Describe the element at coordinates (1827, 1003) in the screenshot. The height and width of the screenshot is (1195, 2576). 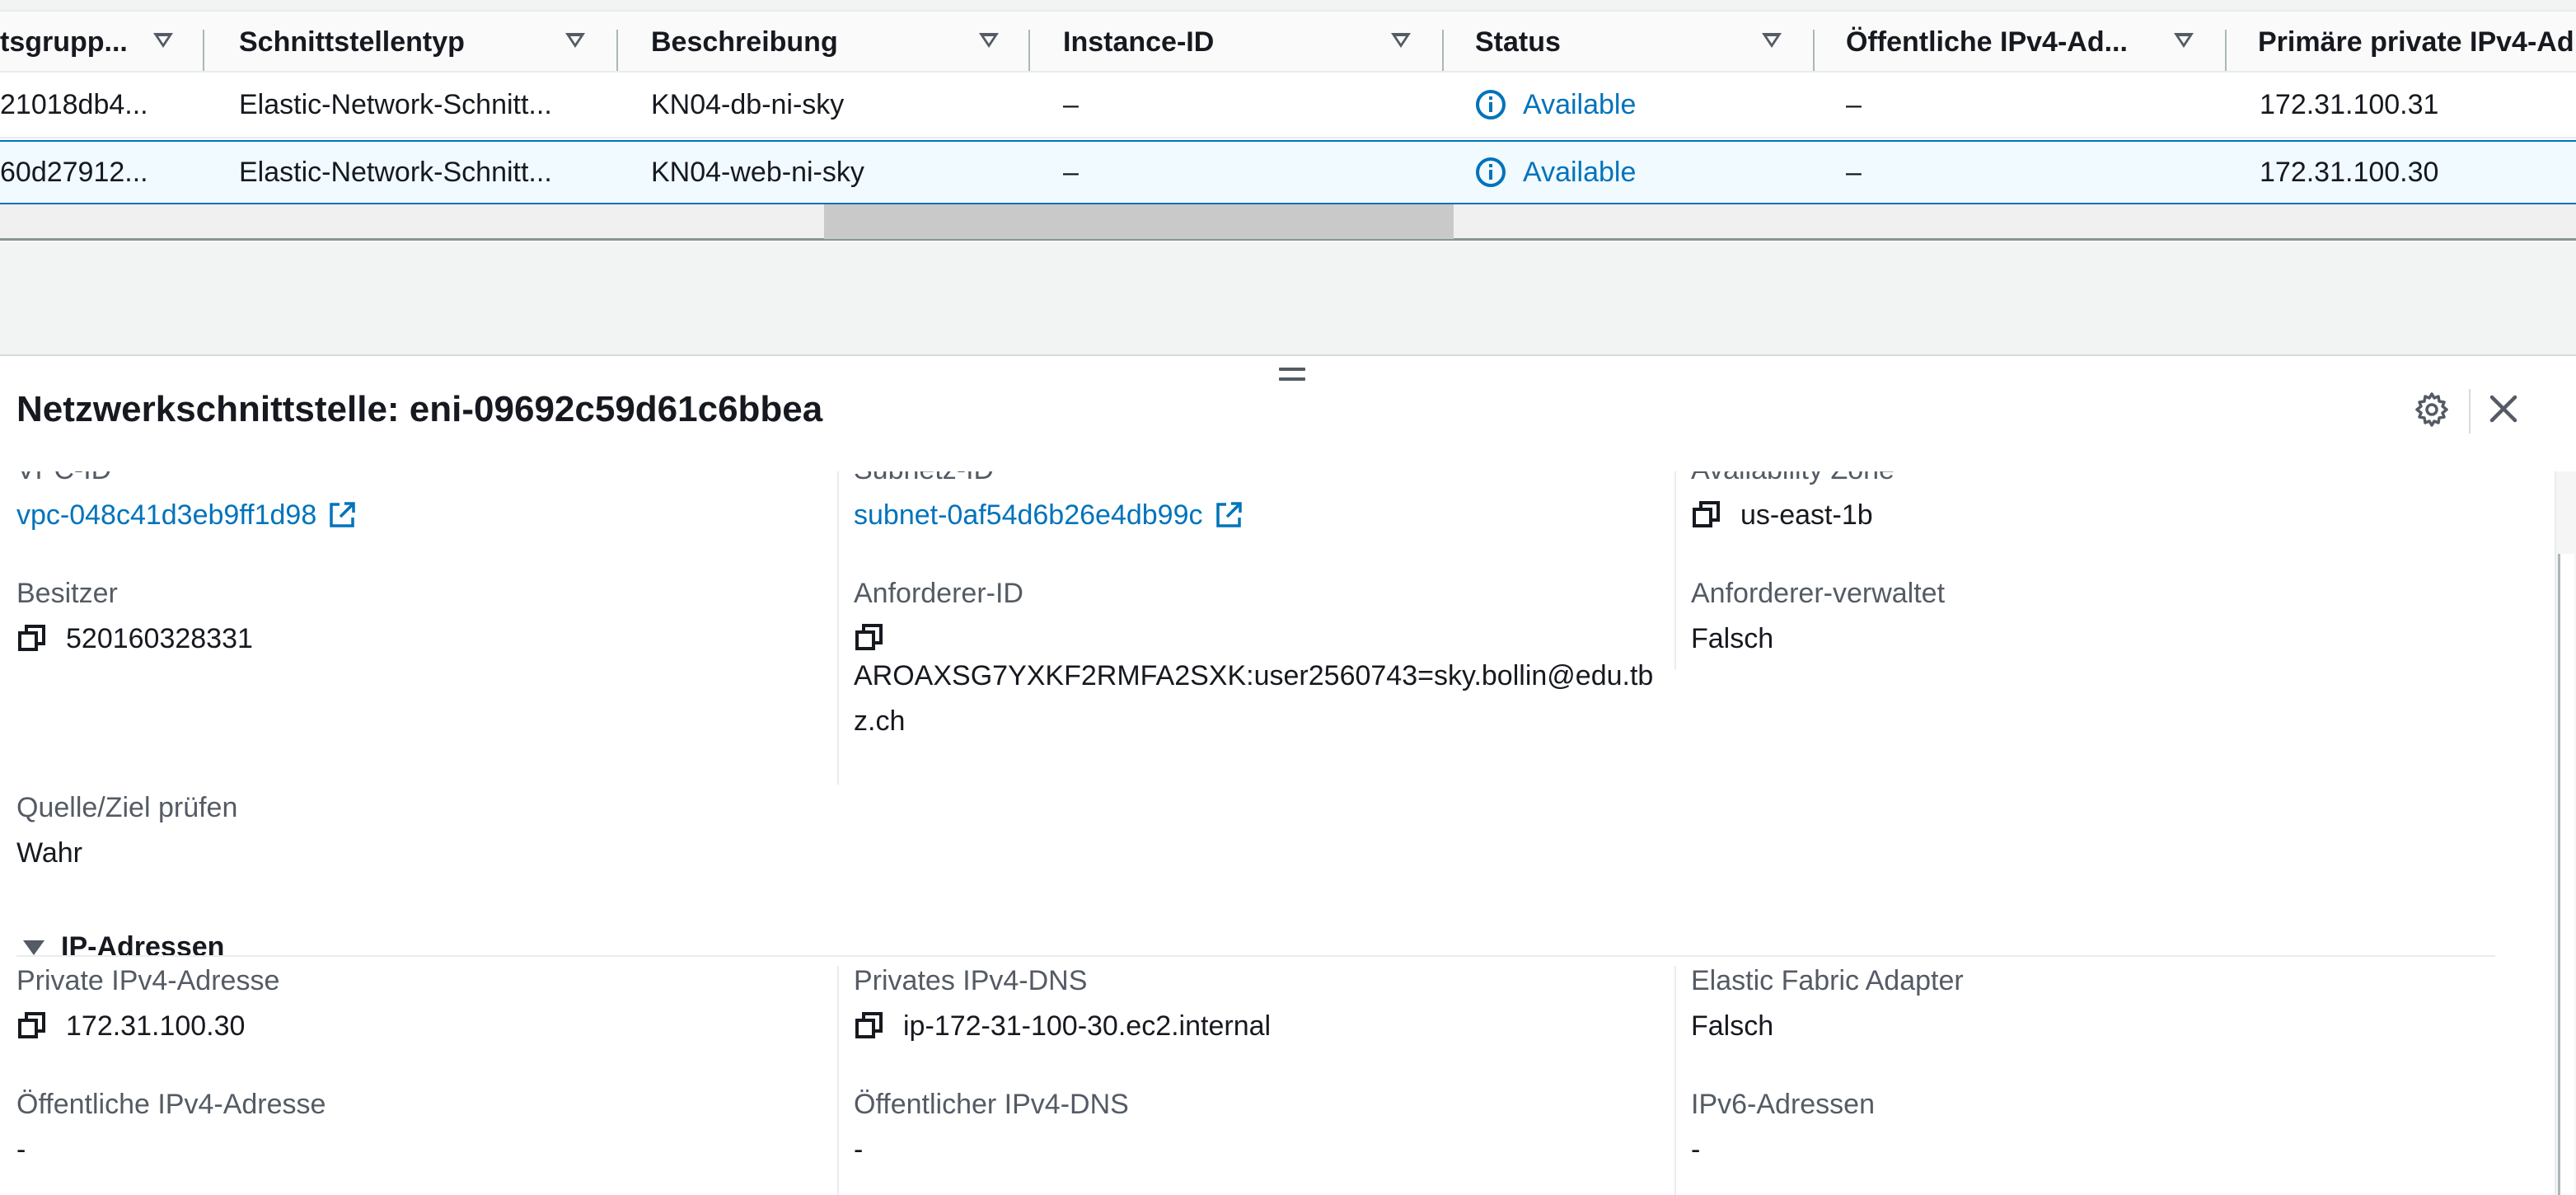
I see `field-elastic-fabric-adapter: Elastic Fabric Adapter Falsch` at that location.